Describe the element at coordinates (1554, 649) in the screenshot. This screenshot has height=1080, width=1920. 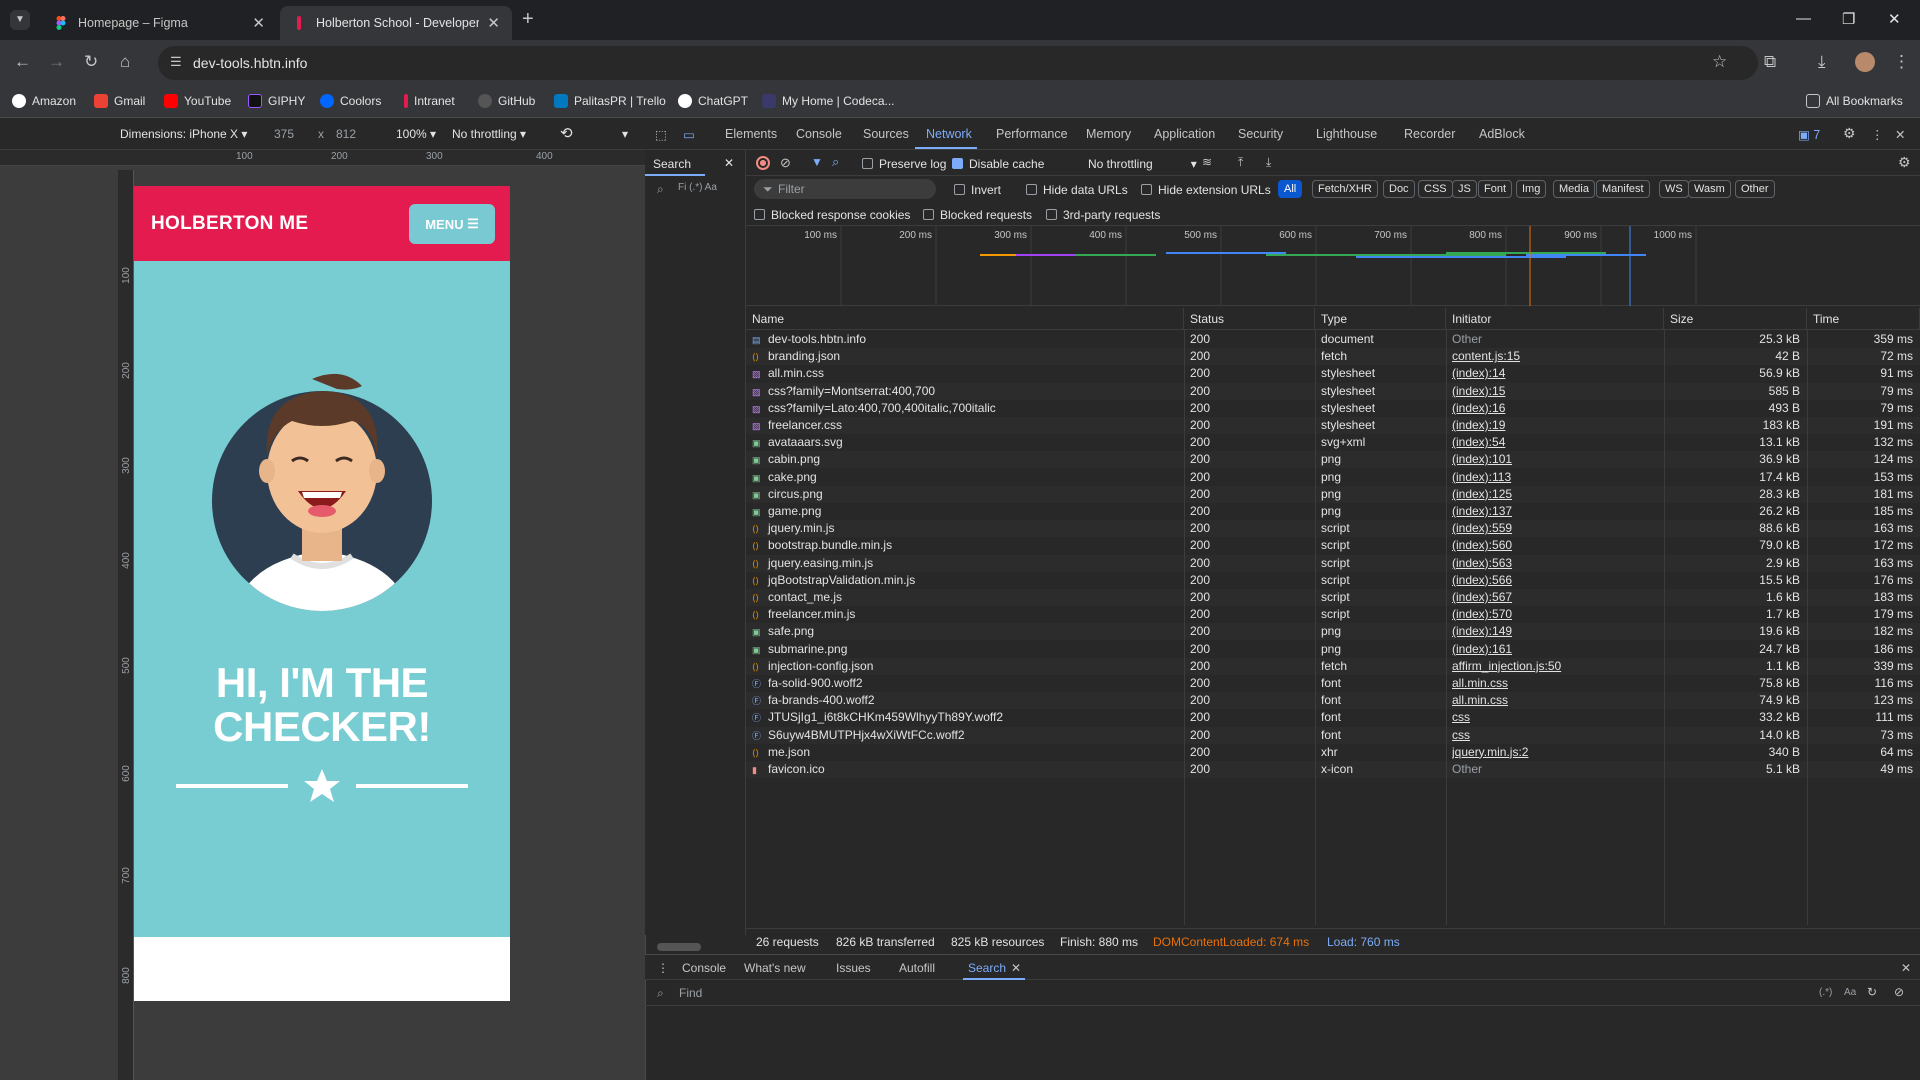
I see `request-initiator: (index):161` at that location.